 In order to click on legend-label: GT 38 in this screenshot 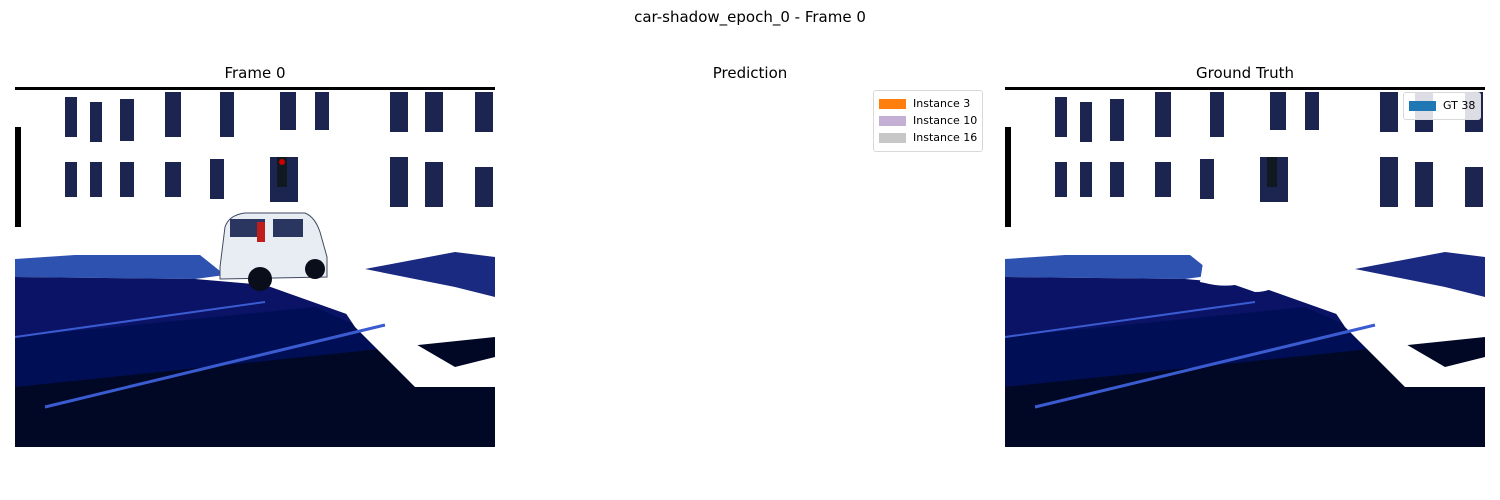, I will do `click(1459, 105)`.